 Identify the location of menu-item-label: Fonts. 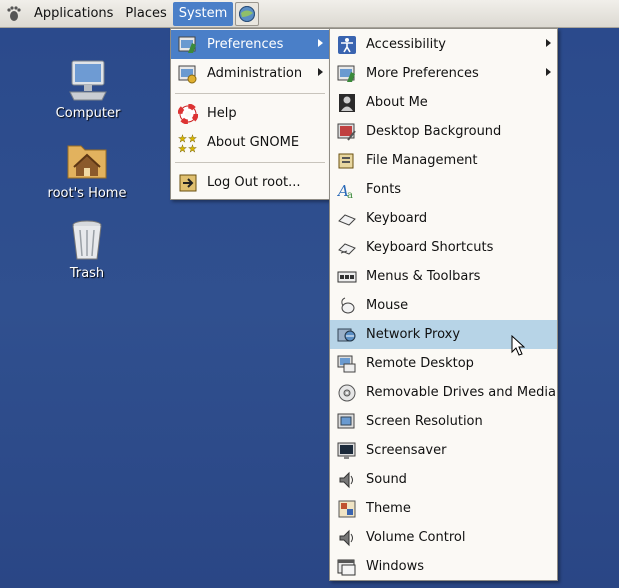
(384, 189).